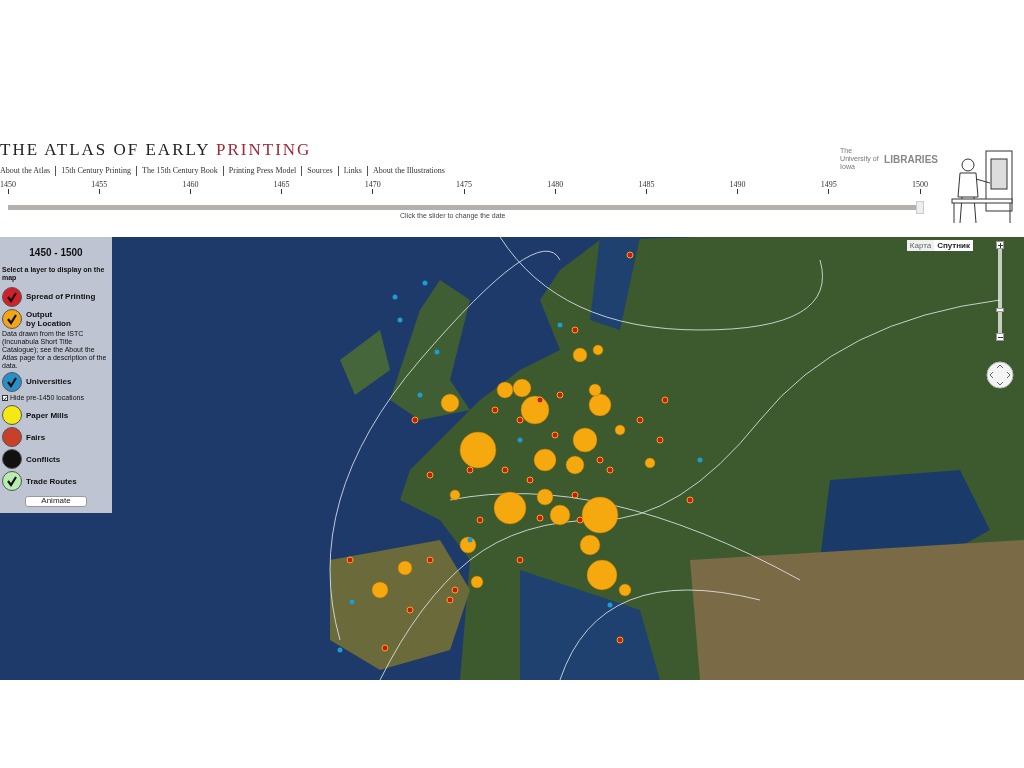 The image size is (1024, 768). Describe the element at coordinates (464, 185) in the screenshot. I see `year-label: 1475` at that location.